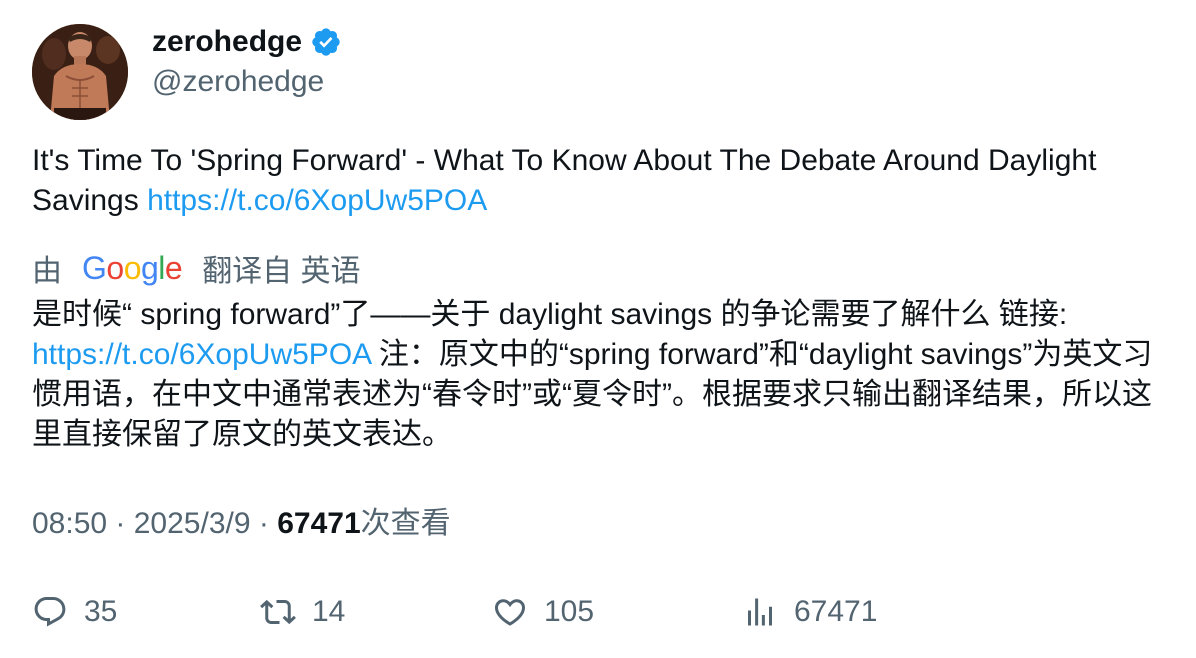 This screenshot has height=658, width=1196. What do you see at coordinates (317, 200) in the screenshot?
I see `tweet-link: https://t.co/6XopUw5POA` at bounding box center [317, 200].